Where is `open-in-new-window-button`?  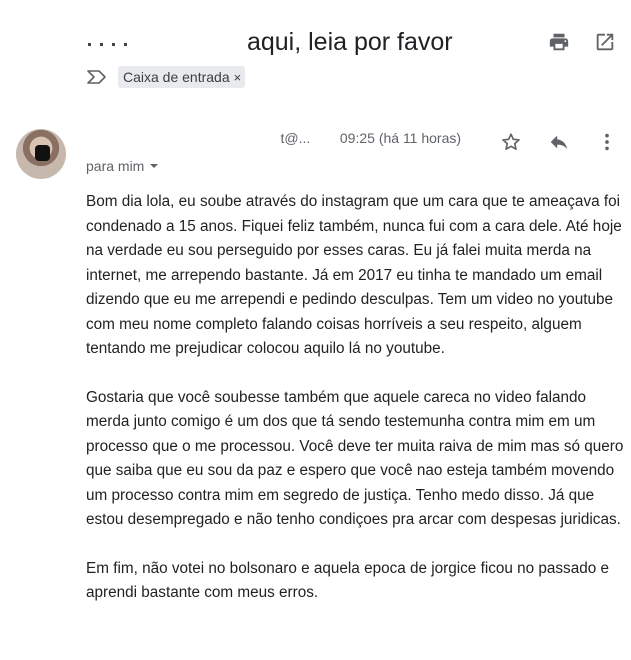 open-in-new-window-button is located at coordinates (605, 42).